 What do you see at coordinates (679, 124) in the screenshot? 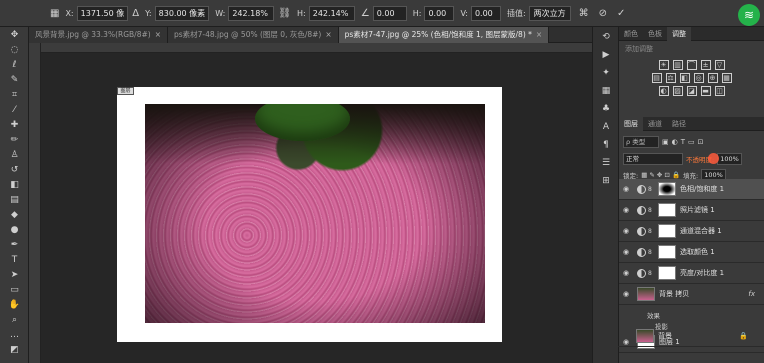
I see `tab-paths: 路径` at bounding box center [679, 124].